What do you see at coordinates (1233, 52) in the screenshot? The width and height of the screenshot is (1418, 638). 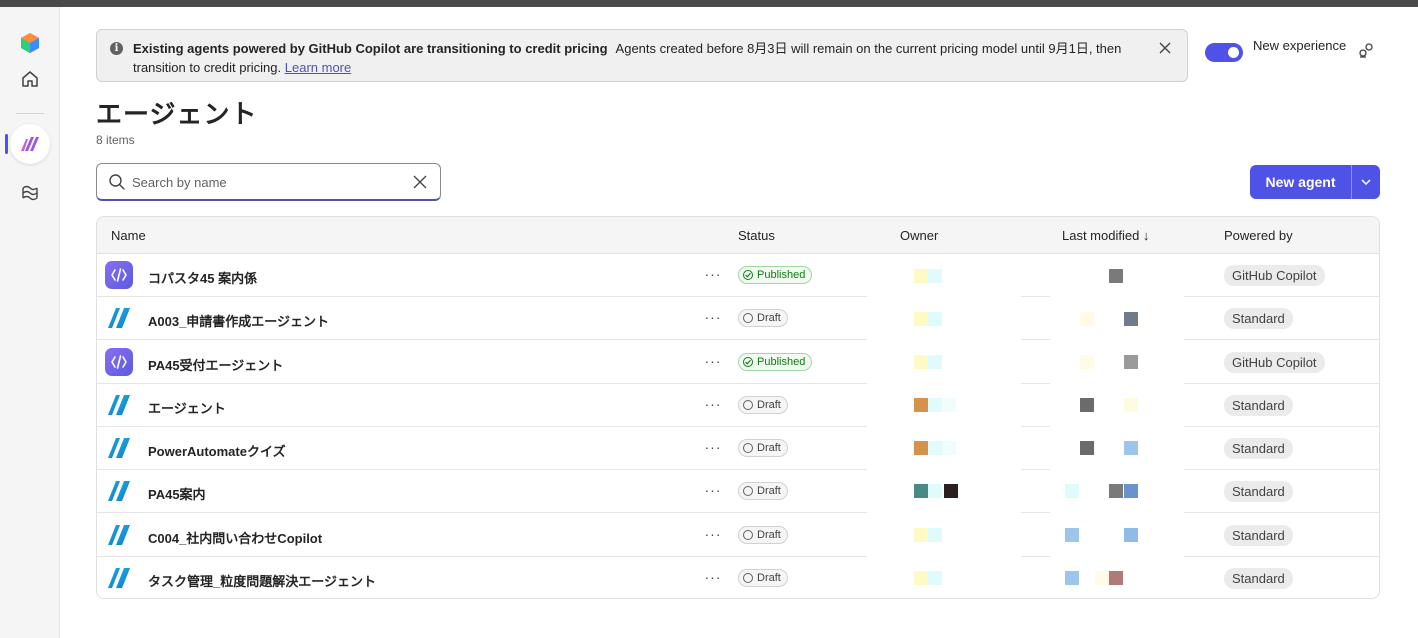 I see `toggle-knob` at bounding box center [1233, 52].